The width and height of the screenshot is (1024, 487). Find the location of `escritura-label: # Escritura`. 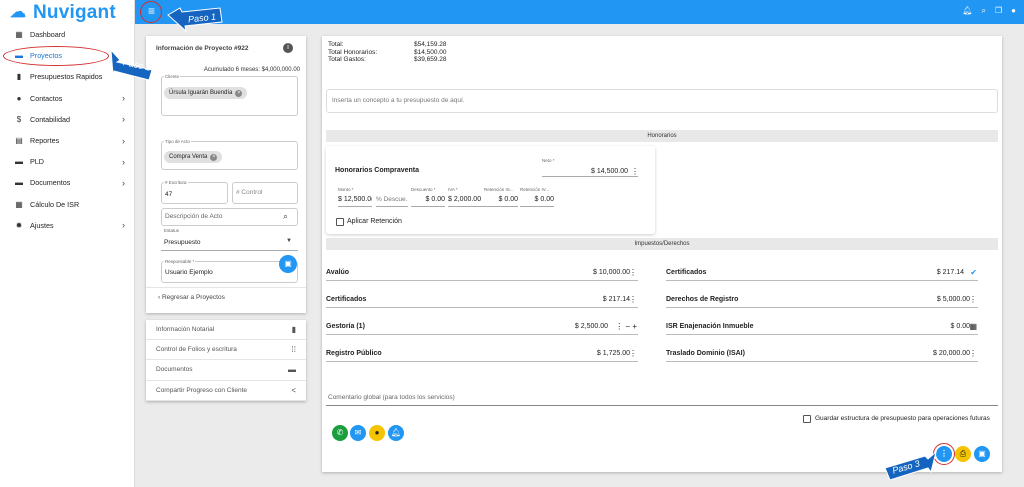

escritura-label: # Escritura is located at coordinates (176, 182).